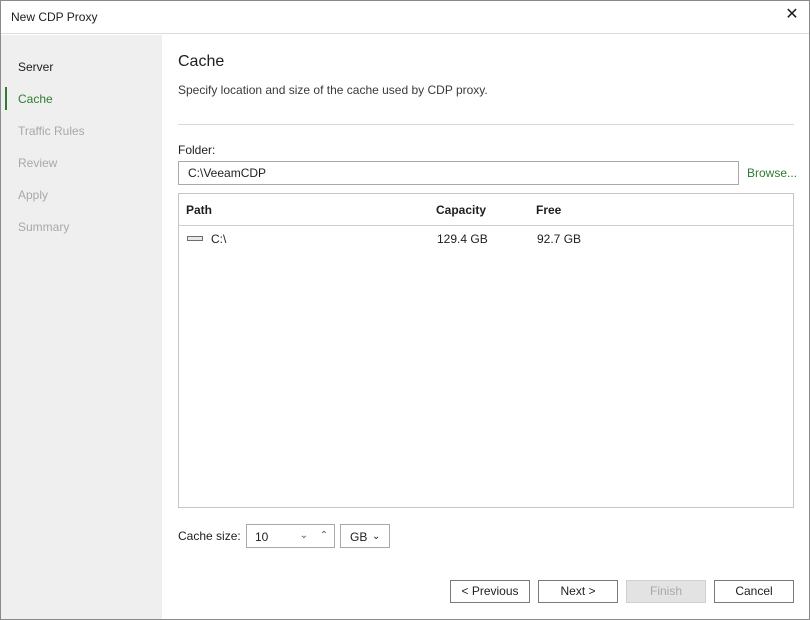 Image resolution: width=810 pixels, height=620 pixels. I want to click on folder-input, so click(458, 173).